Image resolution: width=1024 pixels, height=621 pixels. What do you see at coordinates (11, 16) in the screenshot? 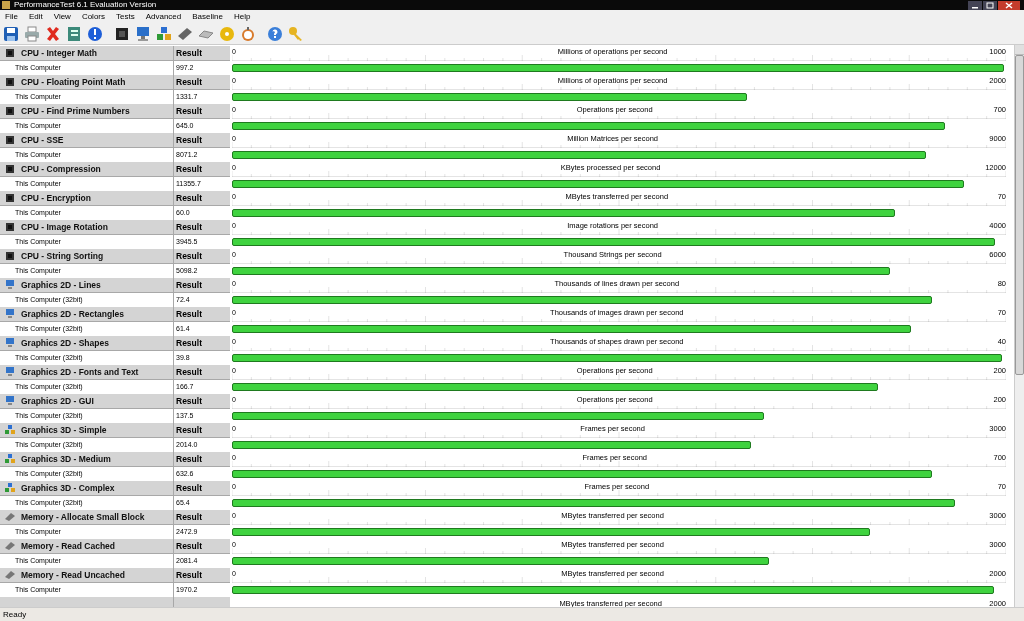
I see `menu-item: File` at bounding box center [11, 16].